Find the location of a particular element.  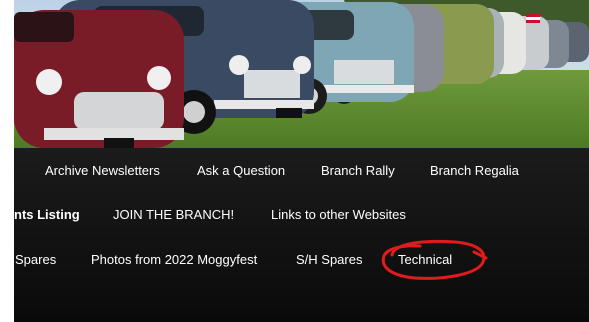

nav-links-to-other-websites: Links to other Websites is located at coordinates (338, 215).